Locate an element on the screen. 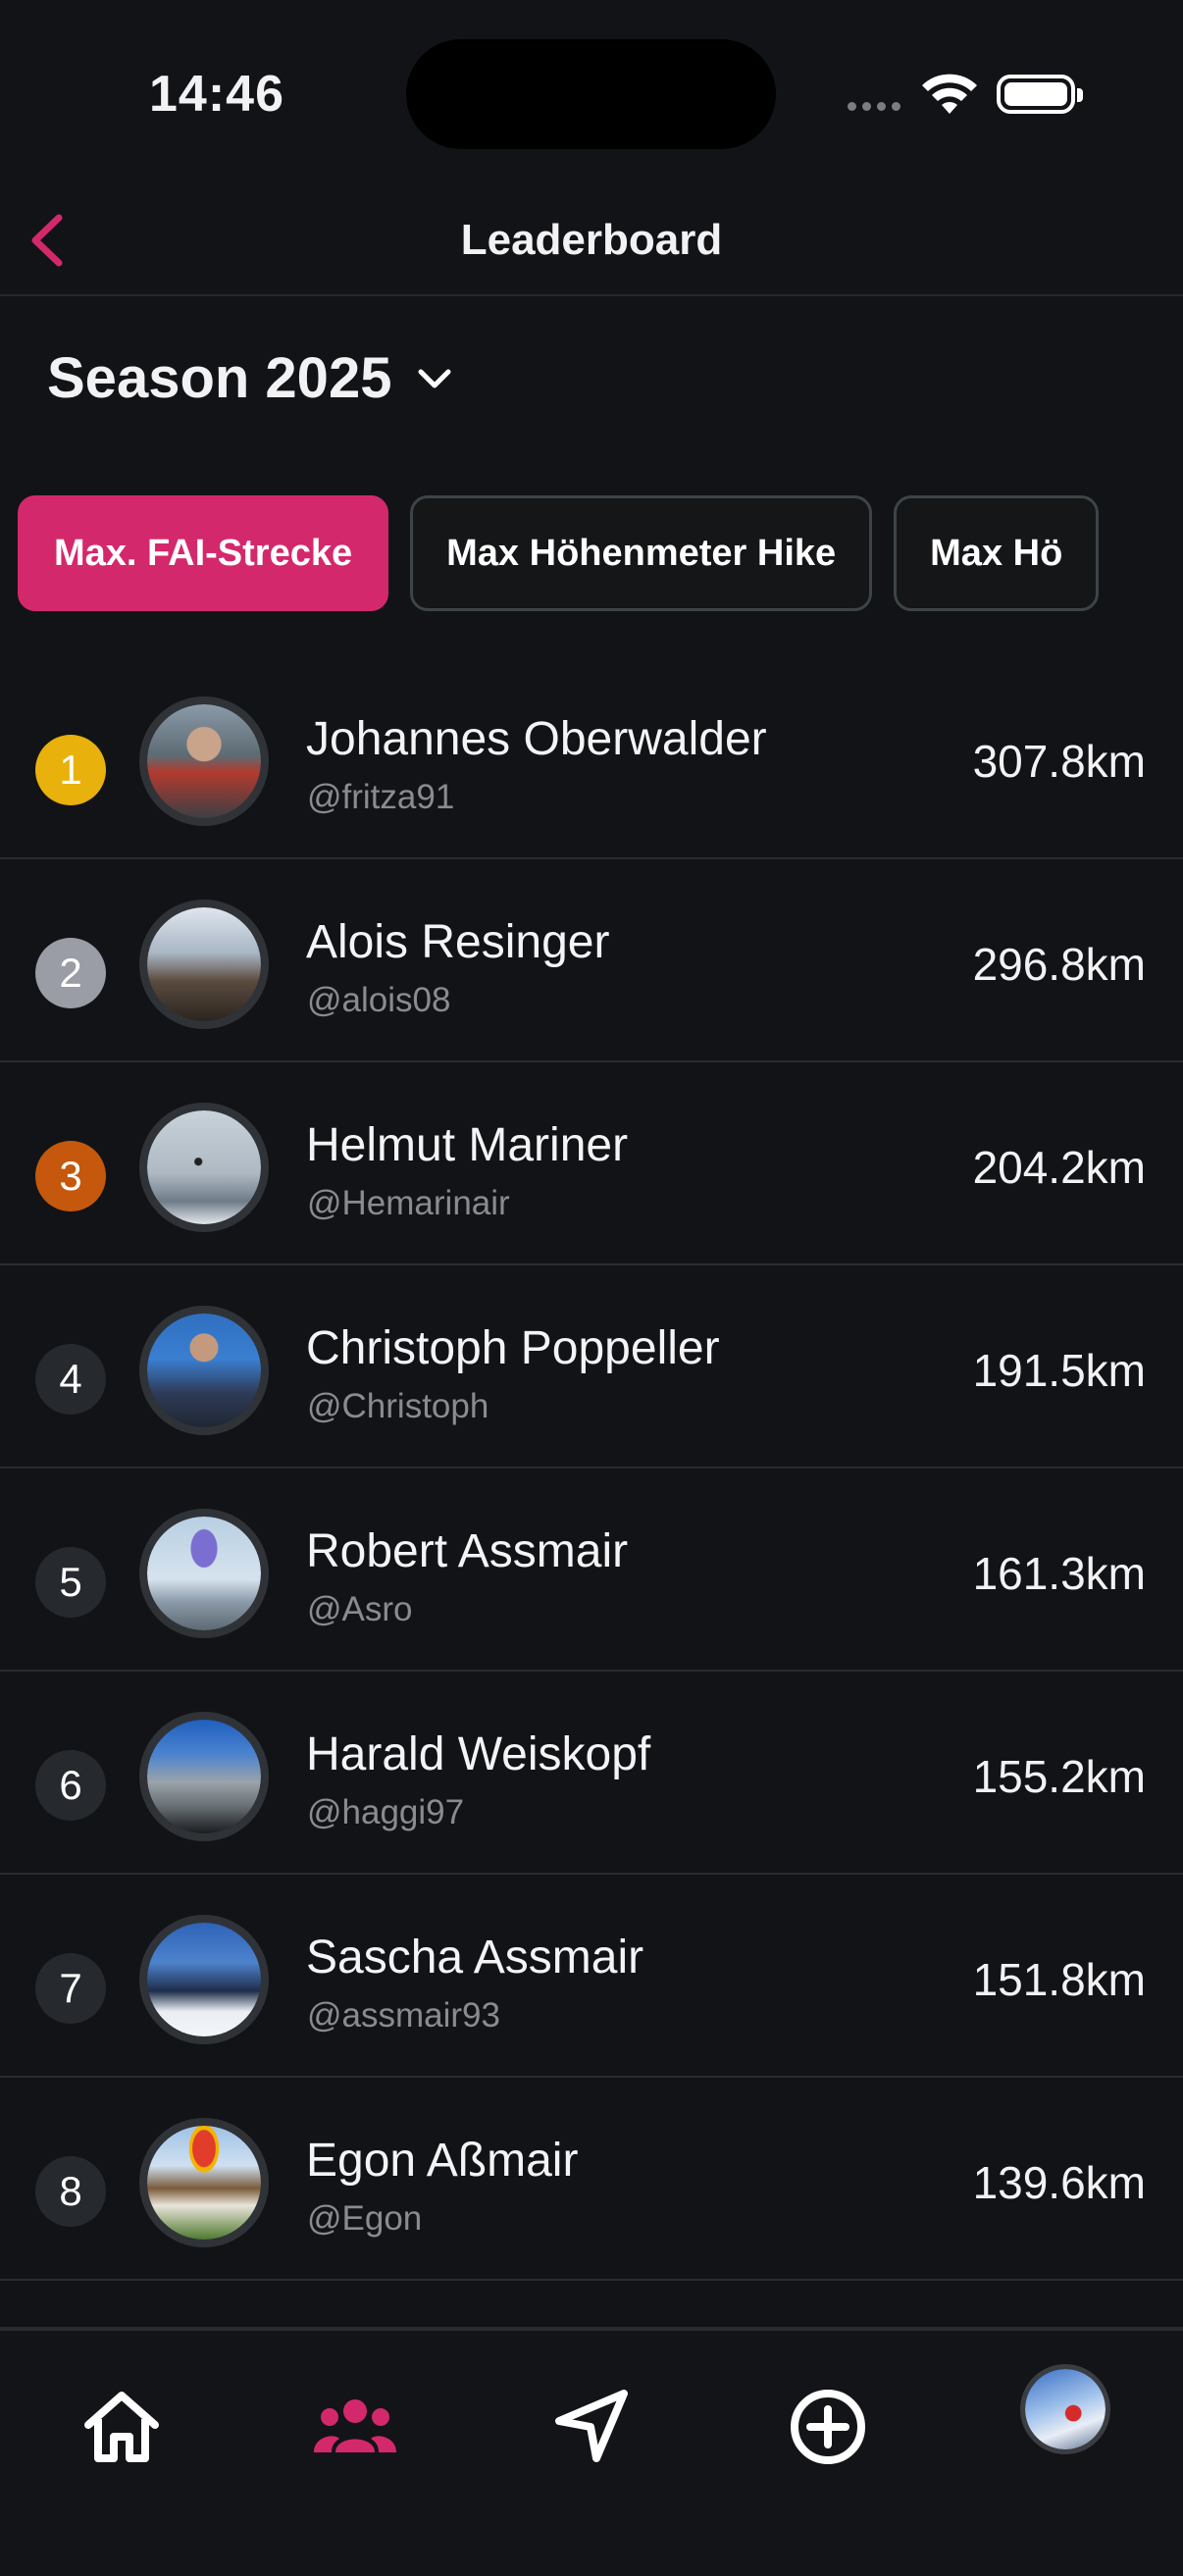 Image resolution: width=1183 pixels, height=2576 pixels. profile-avatar is located at coordinates (1065, 2409).